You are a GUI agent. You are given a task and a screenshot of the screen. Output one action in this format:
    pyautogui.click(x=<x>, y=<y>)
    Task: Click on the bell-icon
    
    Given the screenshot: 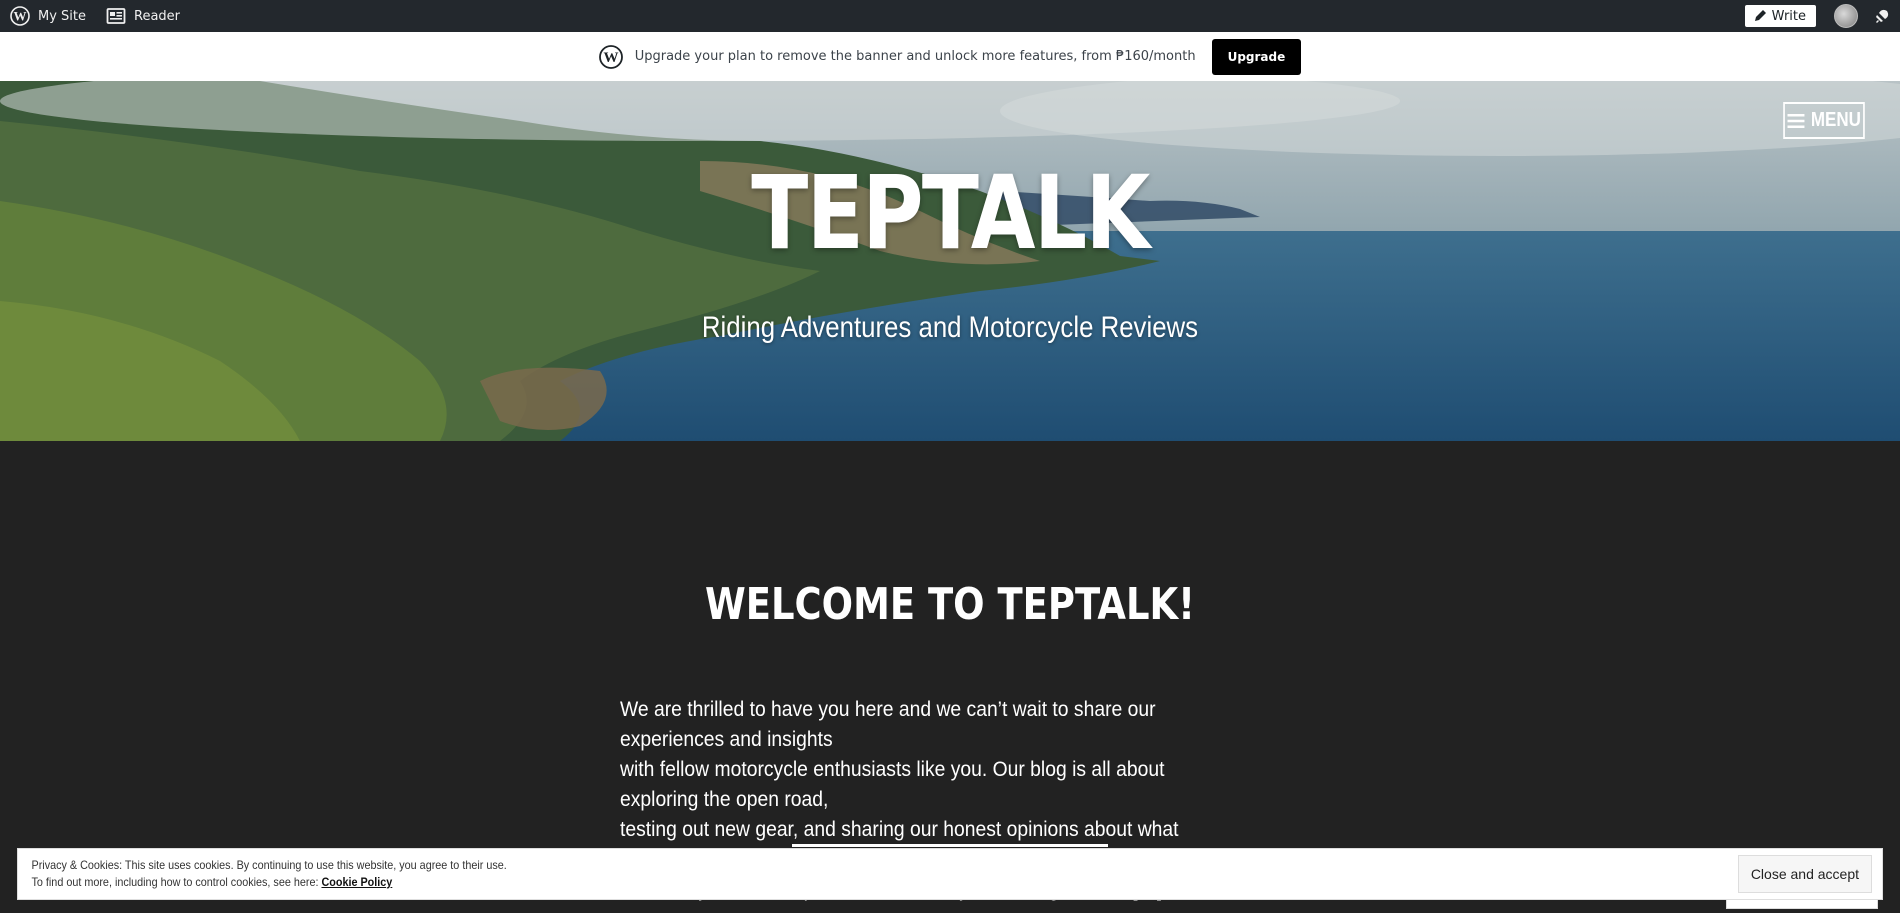 What is the action you would take?
    pyautogui.click(x=1882, y=16)
    